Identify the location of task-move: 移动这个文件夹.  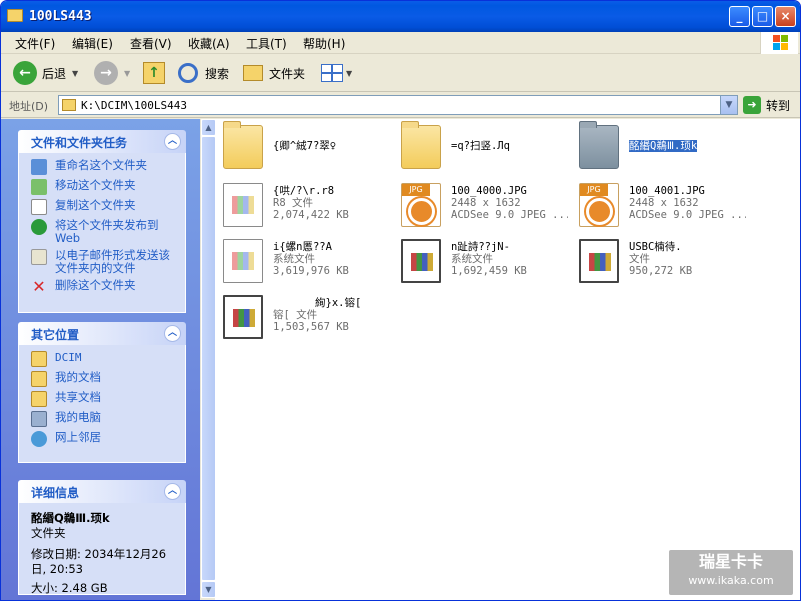
(102, 187).